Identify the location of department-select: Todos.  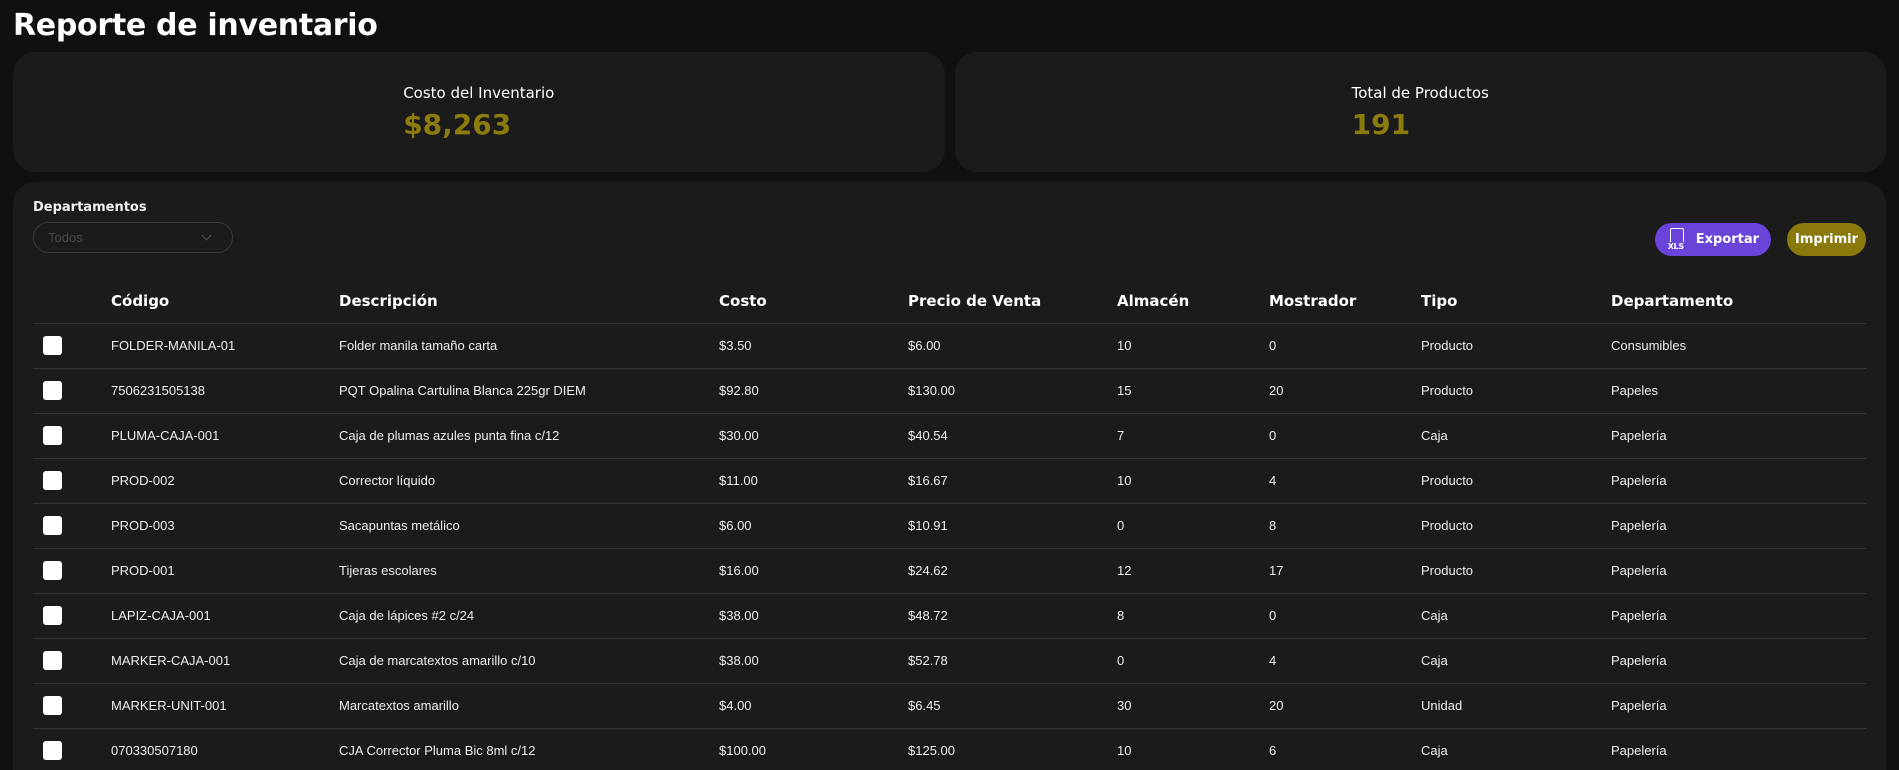
(133, 237).